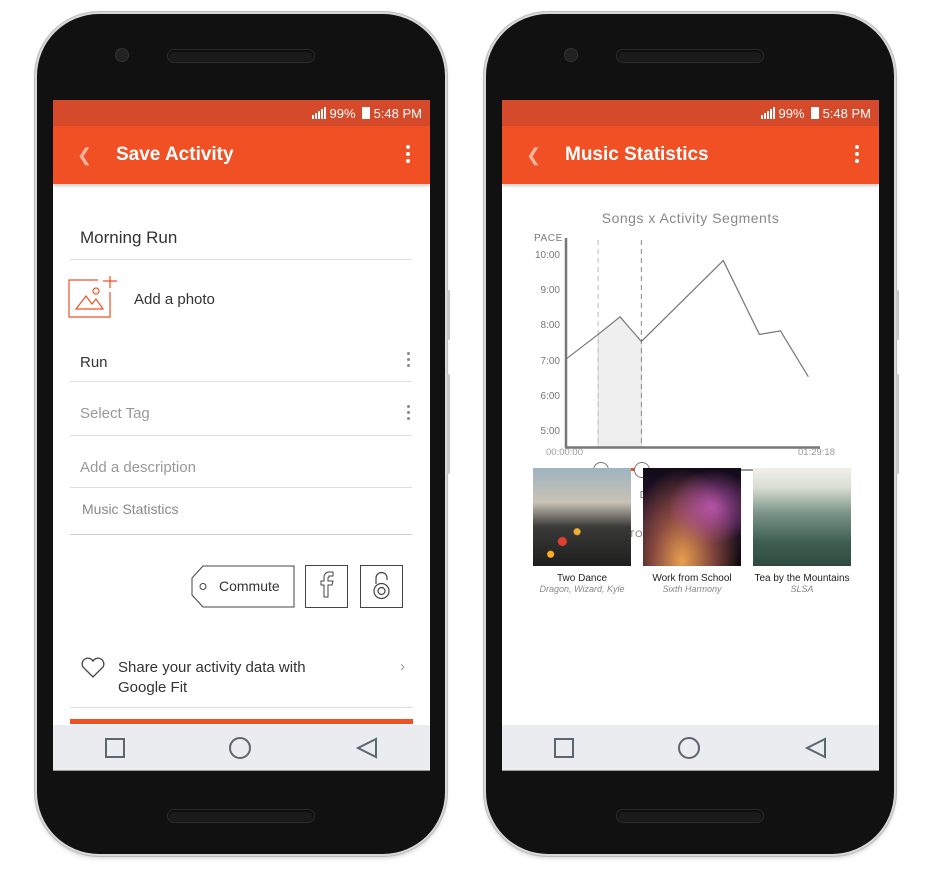  I want to click on privacy-button, so click(381, 586).